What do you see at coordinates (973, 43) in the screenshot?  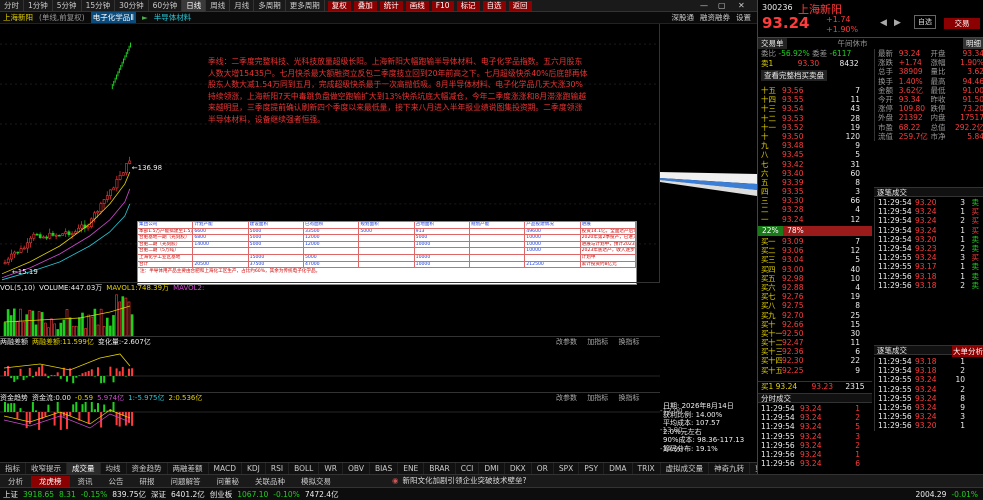 I see `tab-detail: 明细` at bounding box center [973, 43].